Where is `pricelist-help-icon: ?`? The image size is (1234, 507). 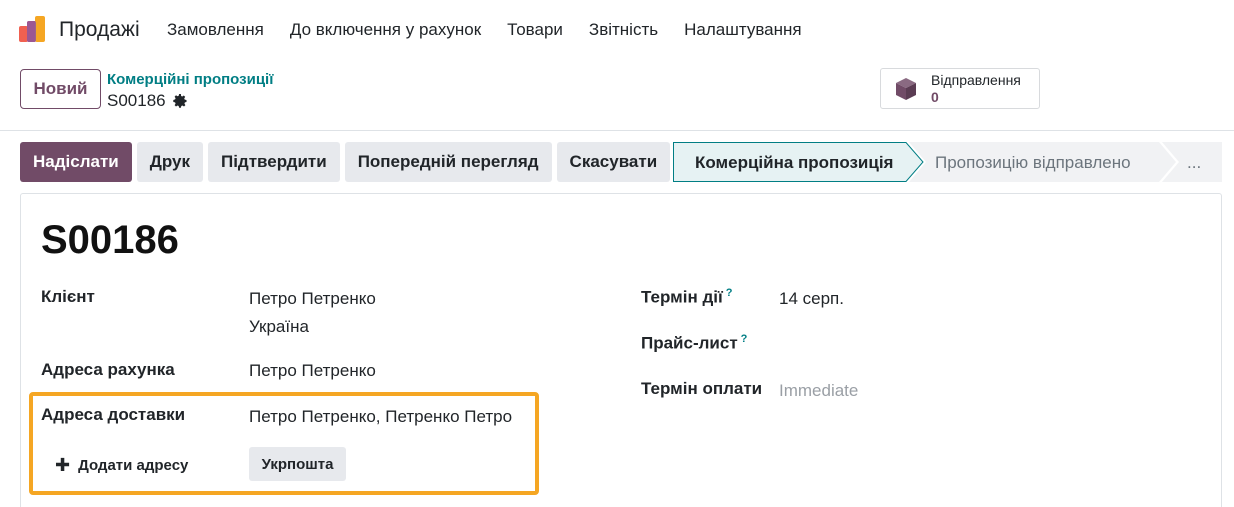
pricelist-help-icon: ? is located at coordinates (744, 339).